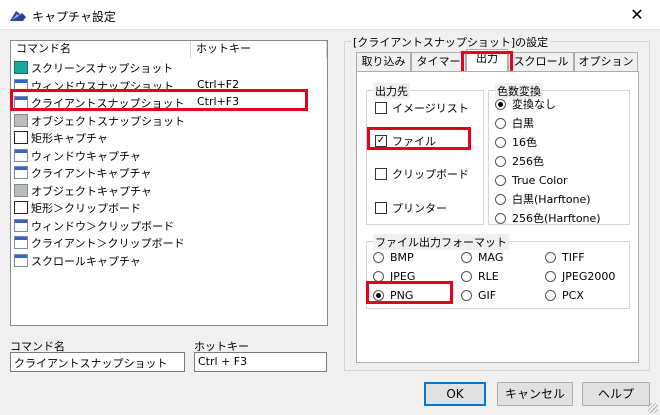 This screenshot has width=660, height=415. I want to click on table-row: ウィンドウキャプチャ, so click(169, 155).